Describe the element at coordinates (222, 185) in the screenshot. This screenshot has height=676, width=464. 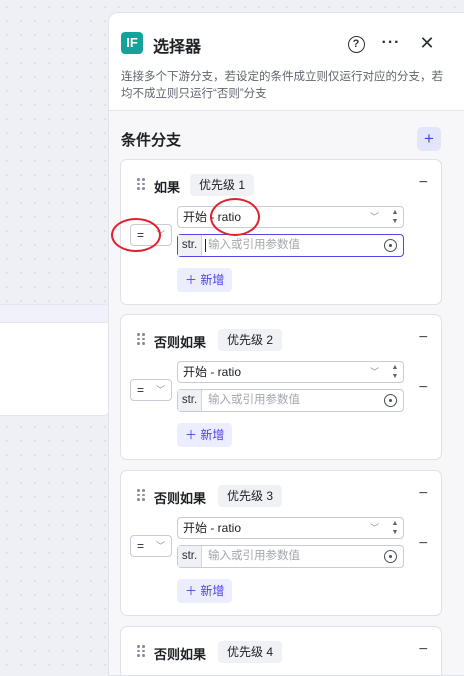
I see `priority-badge: 优先级 1` at that location.